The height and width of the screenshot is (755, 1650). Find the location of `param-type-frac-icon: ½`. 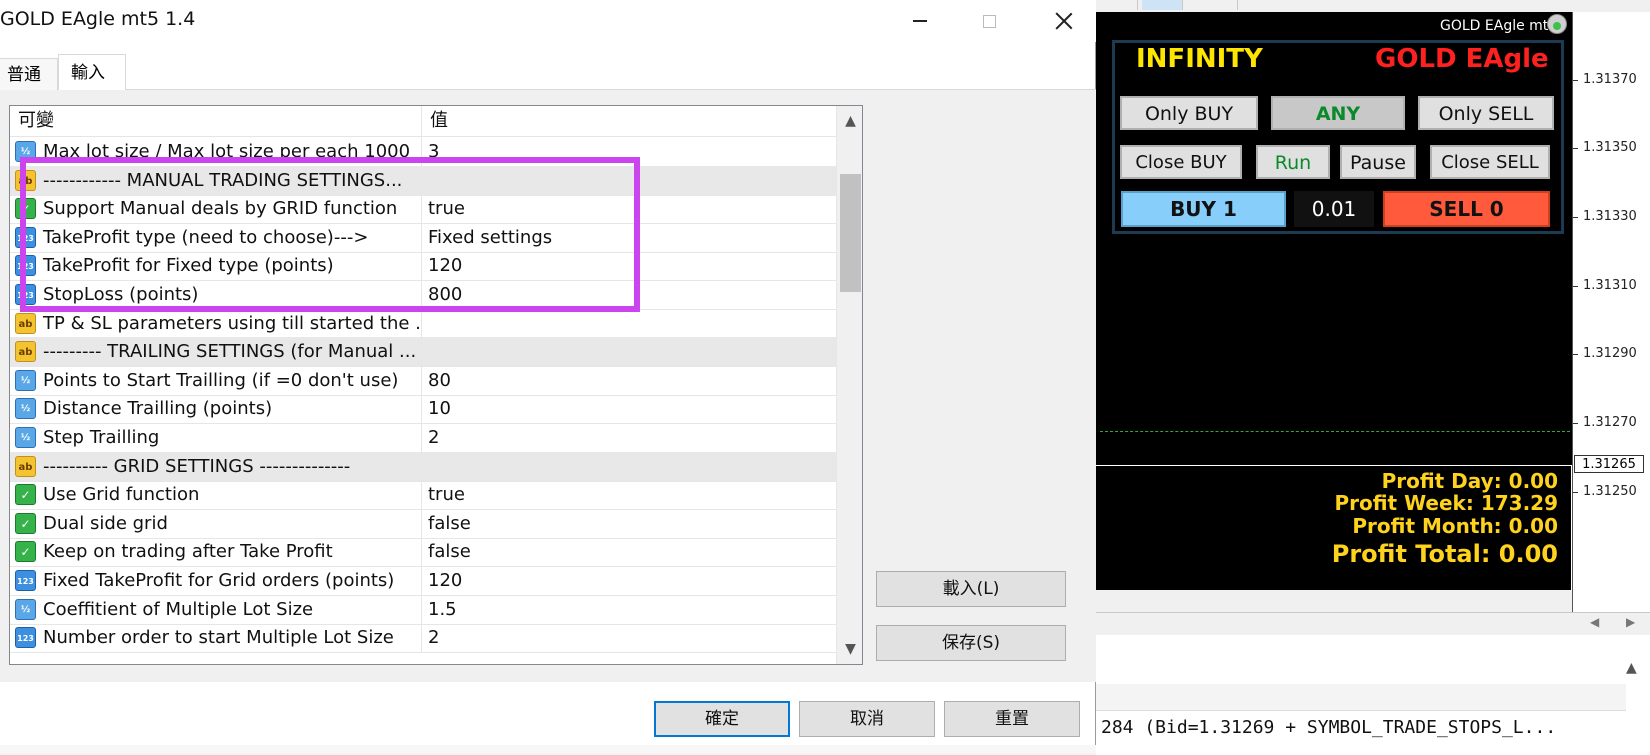

param-type-frac-icon: ½ is located at coordinates (25, 609).